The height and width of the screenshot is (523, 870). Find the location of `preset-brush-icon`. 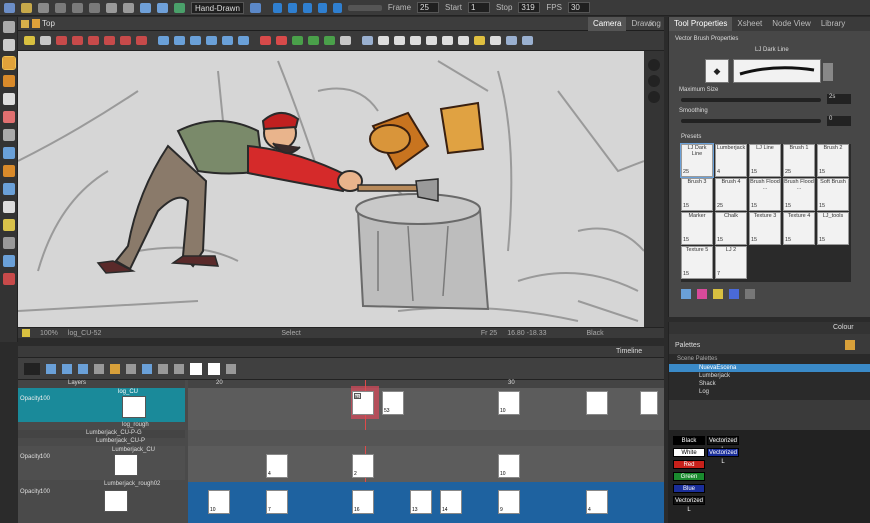

preset-brush-icon is located at coordinates (702, 294).